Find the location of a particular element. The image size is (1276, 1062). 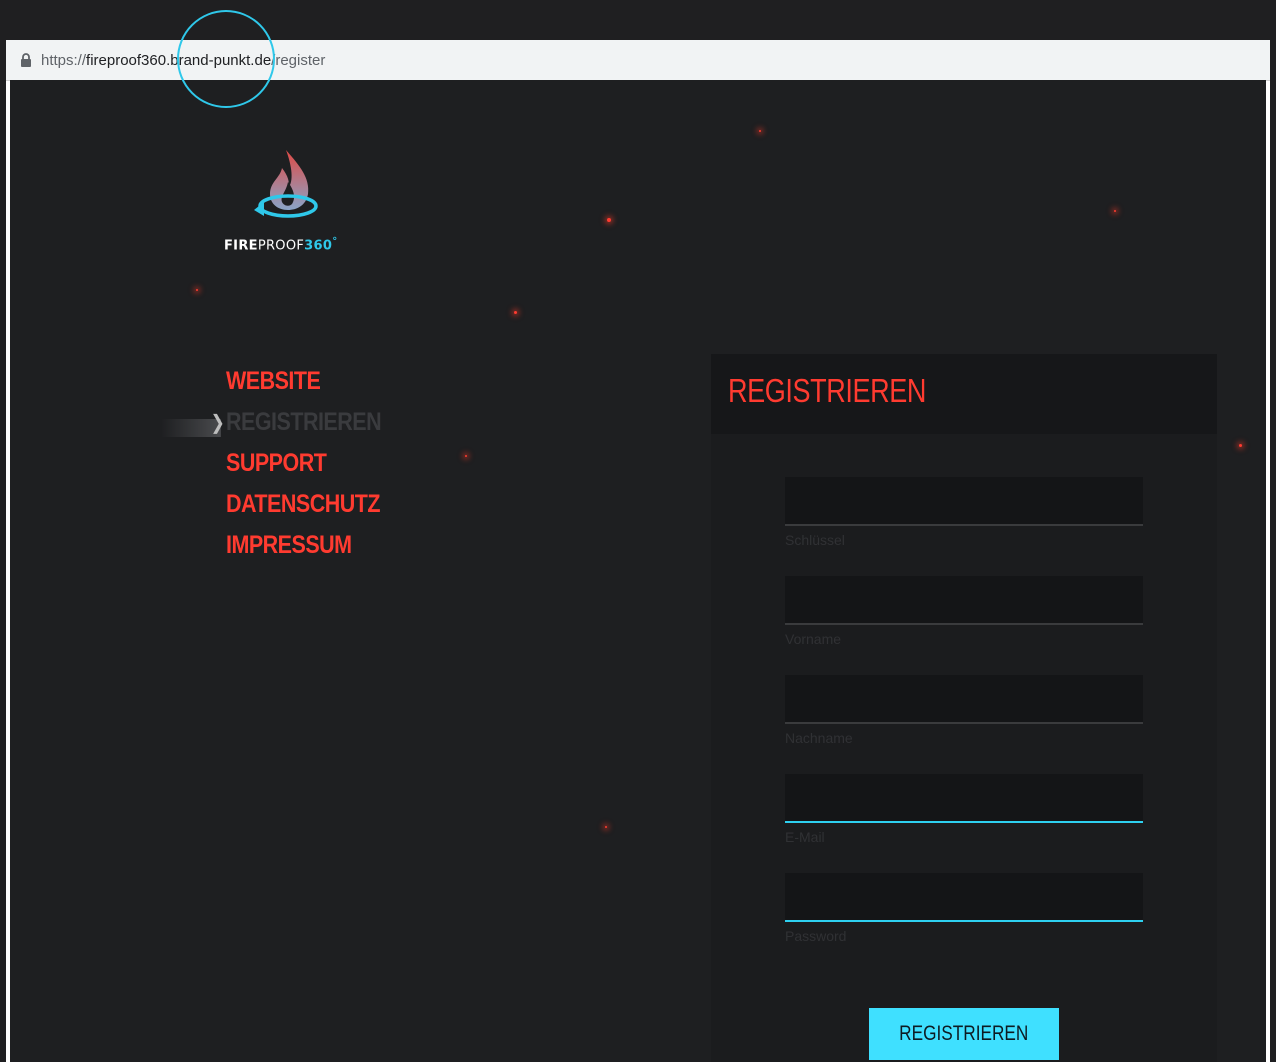

email-input-box is located at coordinates (964, 798).